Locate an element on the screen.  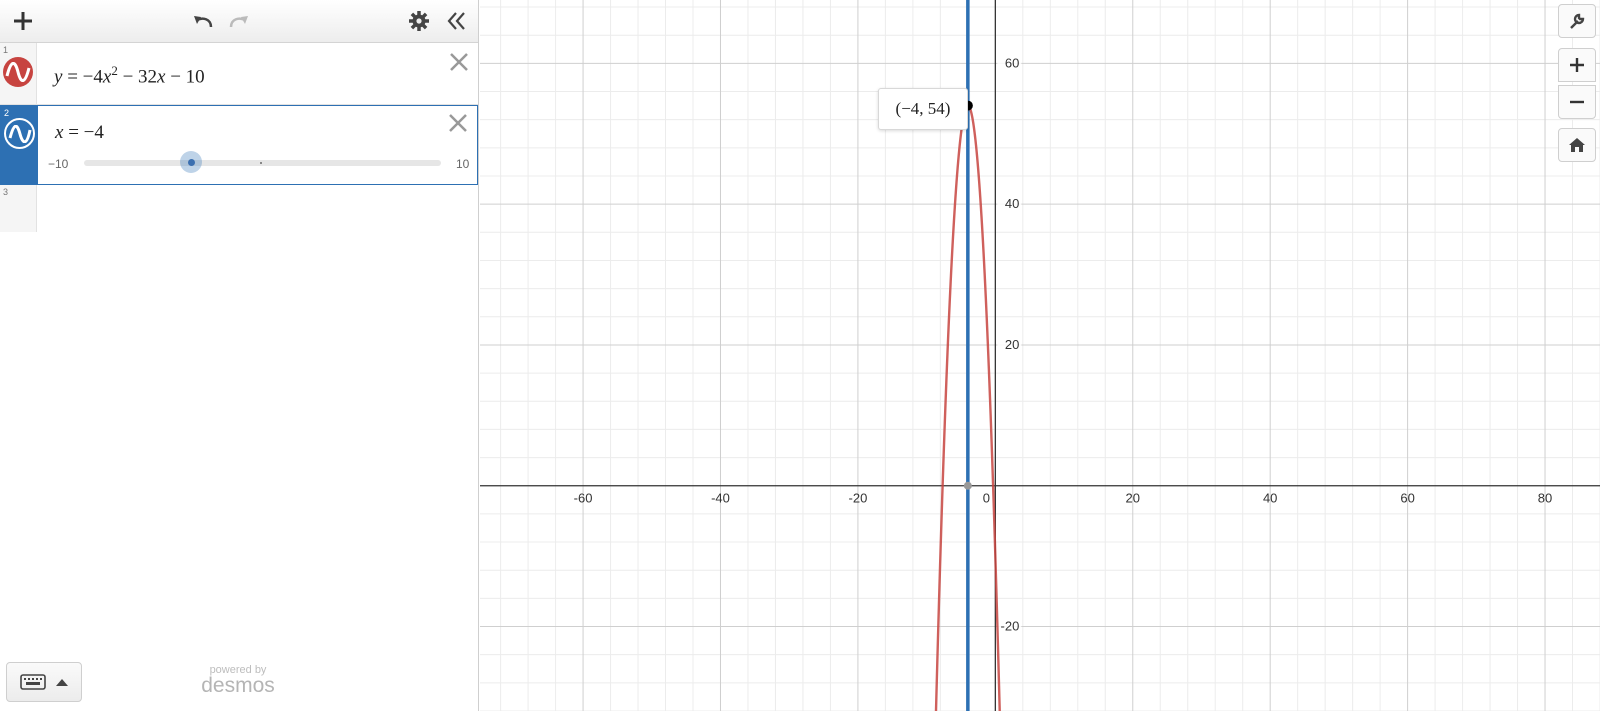
x-tick-label: 80 is located at coordinates (1545, 498).